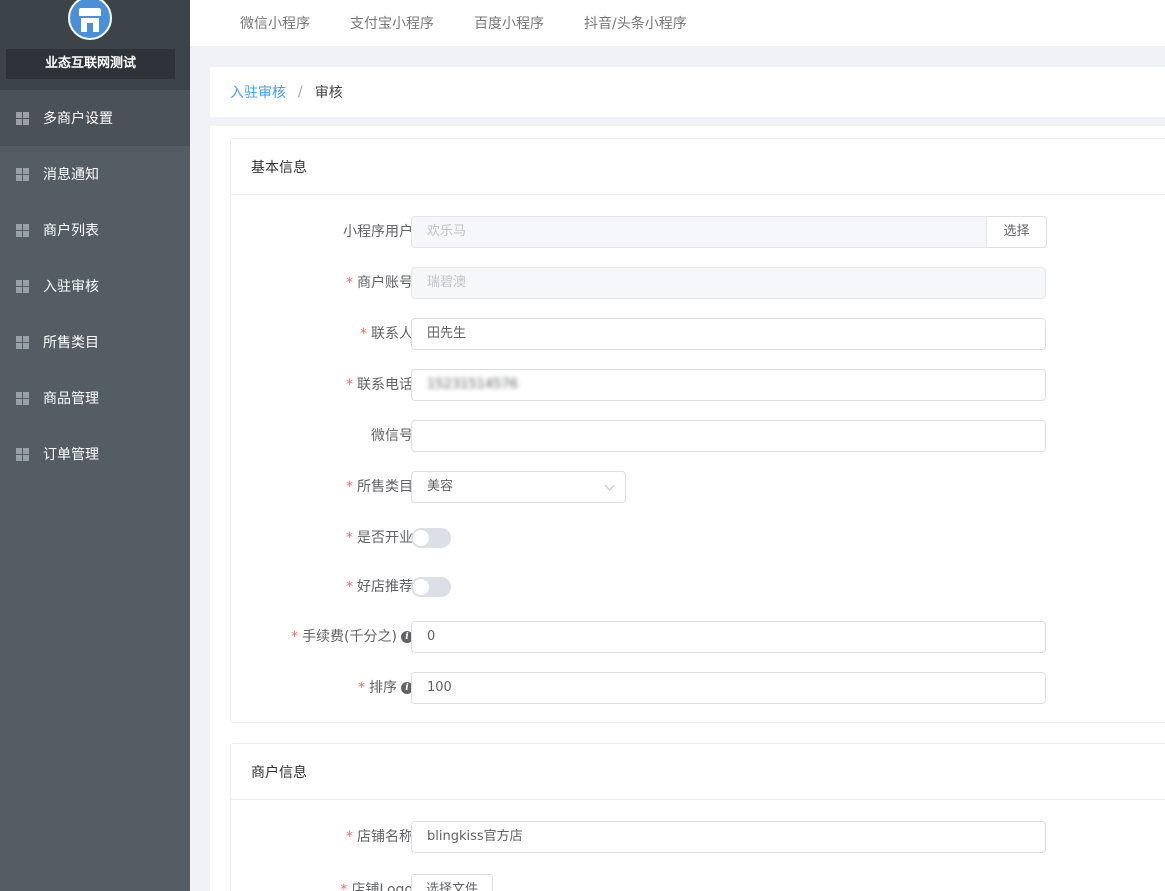 The width and height of the screenshot is (1165, 891). I want to click on sidebar-brand: 业态互联网测试, so click(95, 45).